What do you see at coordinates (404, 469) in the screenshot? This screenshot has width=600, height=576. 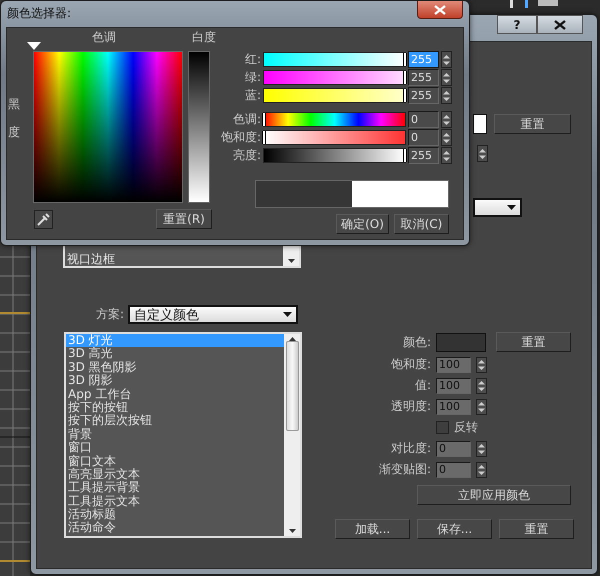 I see `field-label: 渐变贴图:` at bounding box center [404, 469].